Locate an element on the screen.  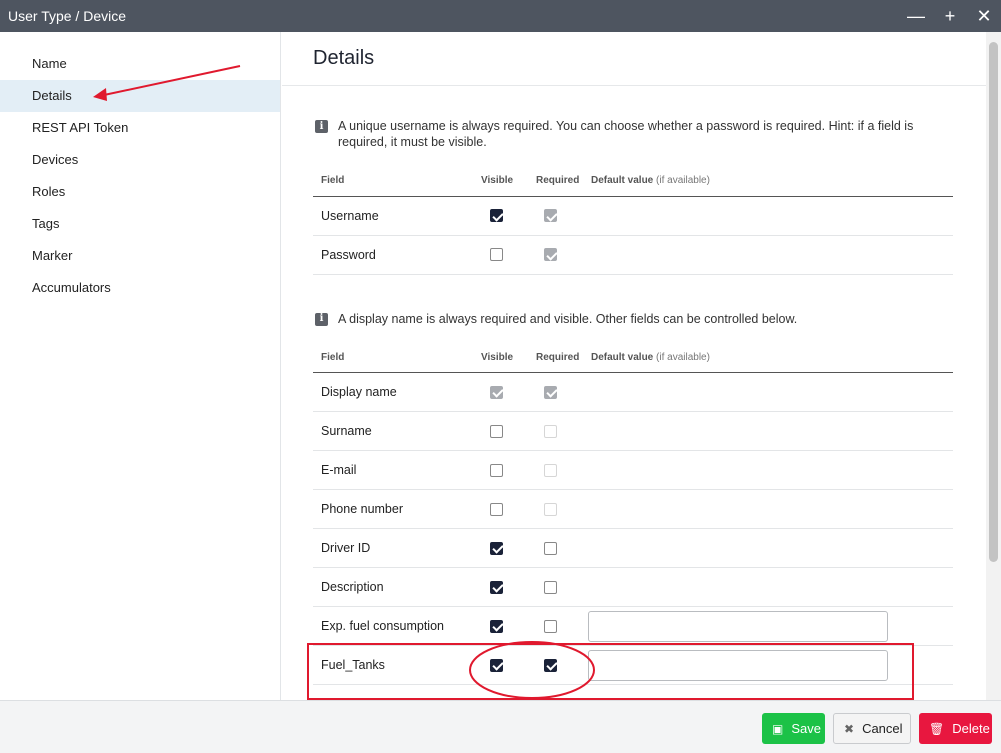
fuel-tanks-required-checkbox is located at coordinates (550, 665).